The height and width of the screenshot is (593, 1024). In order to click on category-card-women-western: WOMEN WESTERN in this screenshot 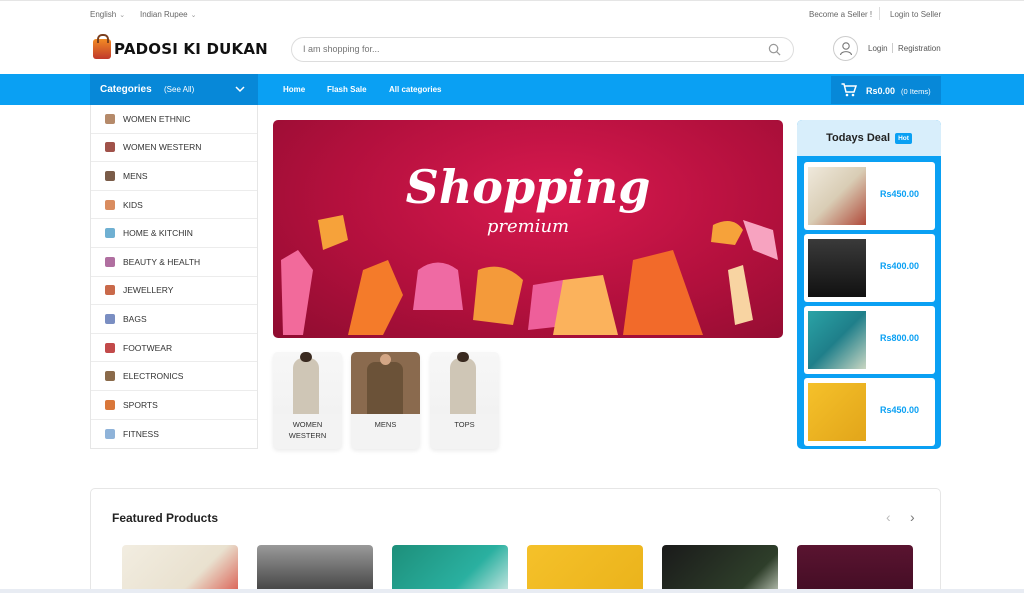, I will do `click(307, 400)`.